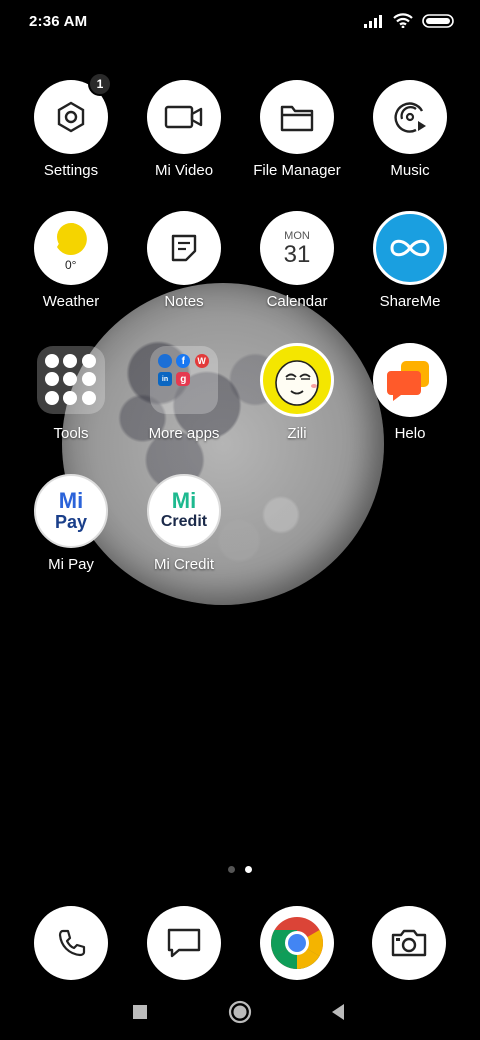 The height and width of the screenshot is (1040, 480). I want to click on app-label: Calendar, so click(297, 301).